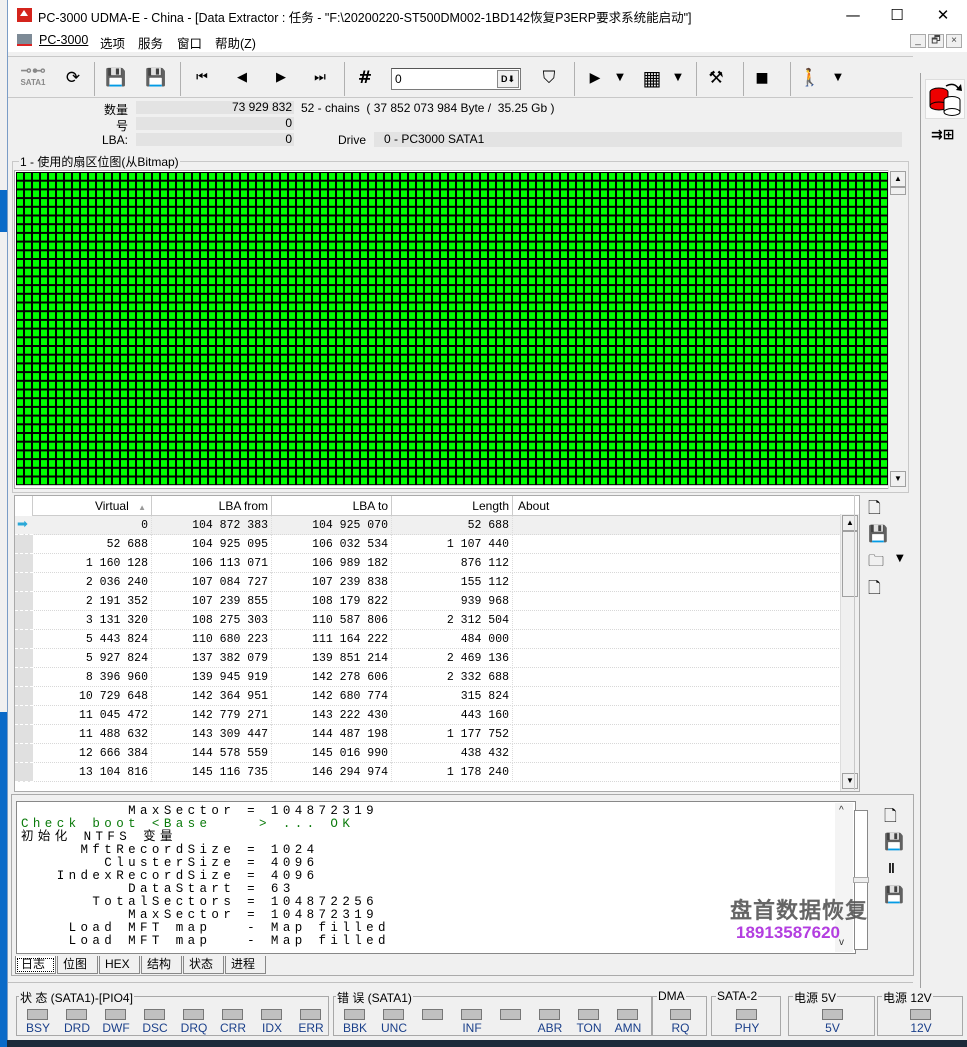  Describe the element at coordinates (437, 544) in the screenshot. I see `table-row: 52 688 104 925 095 106 032 534 1 107 440` at that location.